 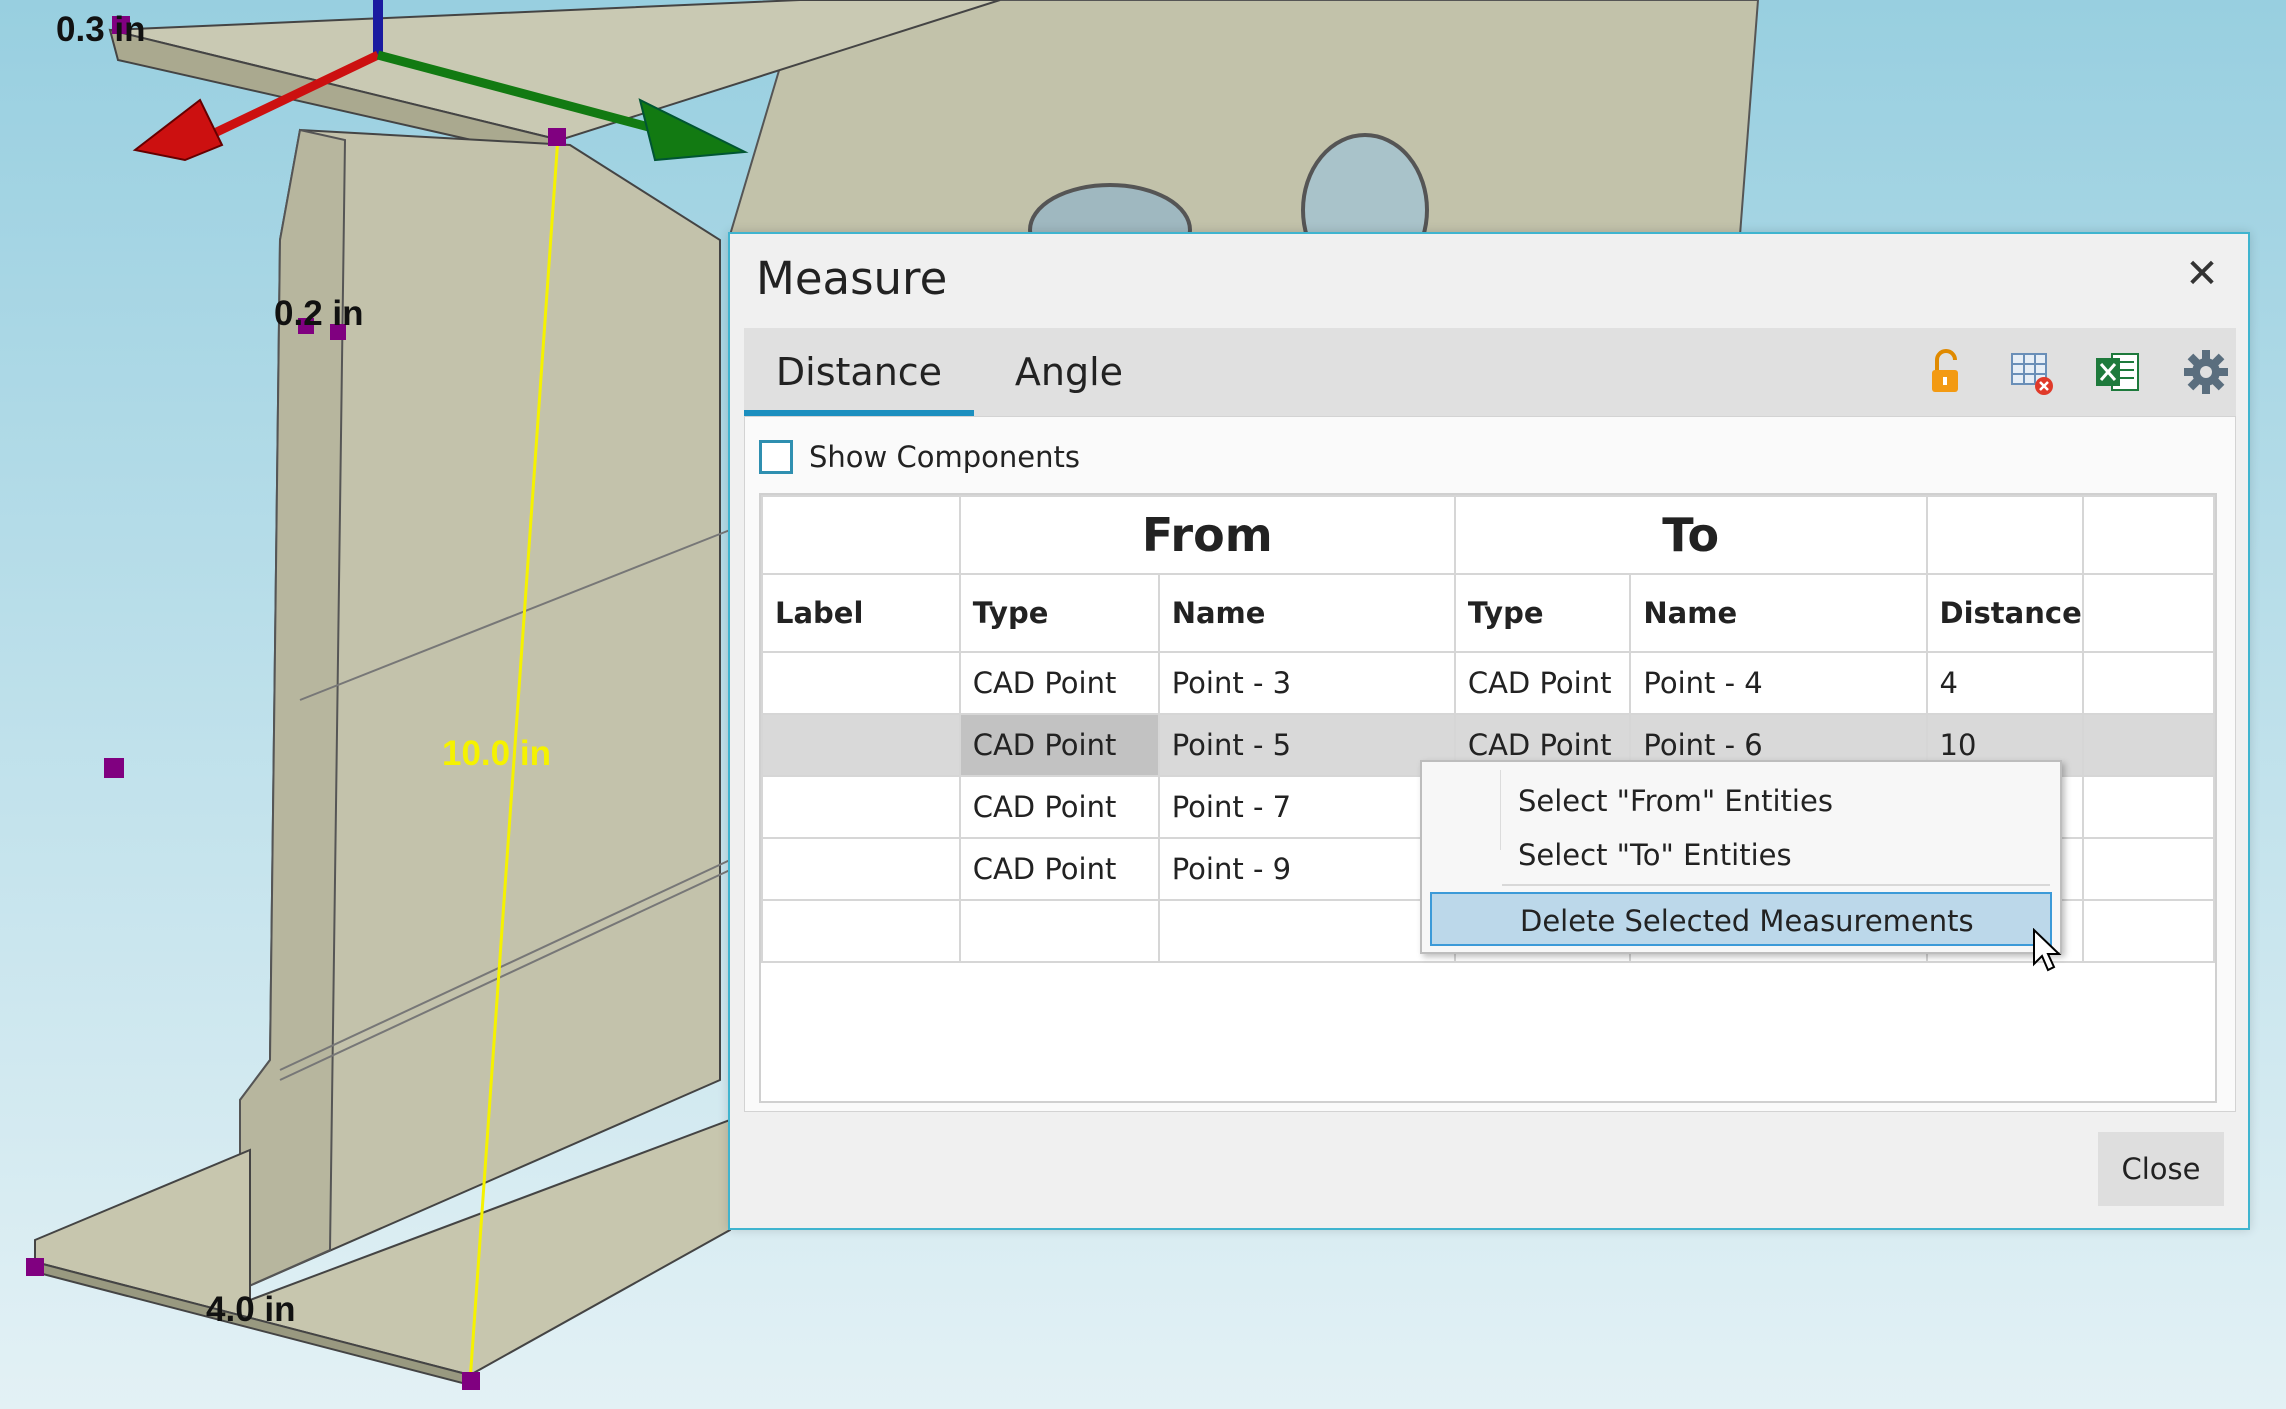 I want to click on close-icon: ✕, so click(x=2202, y=274).